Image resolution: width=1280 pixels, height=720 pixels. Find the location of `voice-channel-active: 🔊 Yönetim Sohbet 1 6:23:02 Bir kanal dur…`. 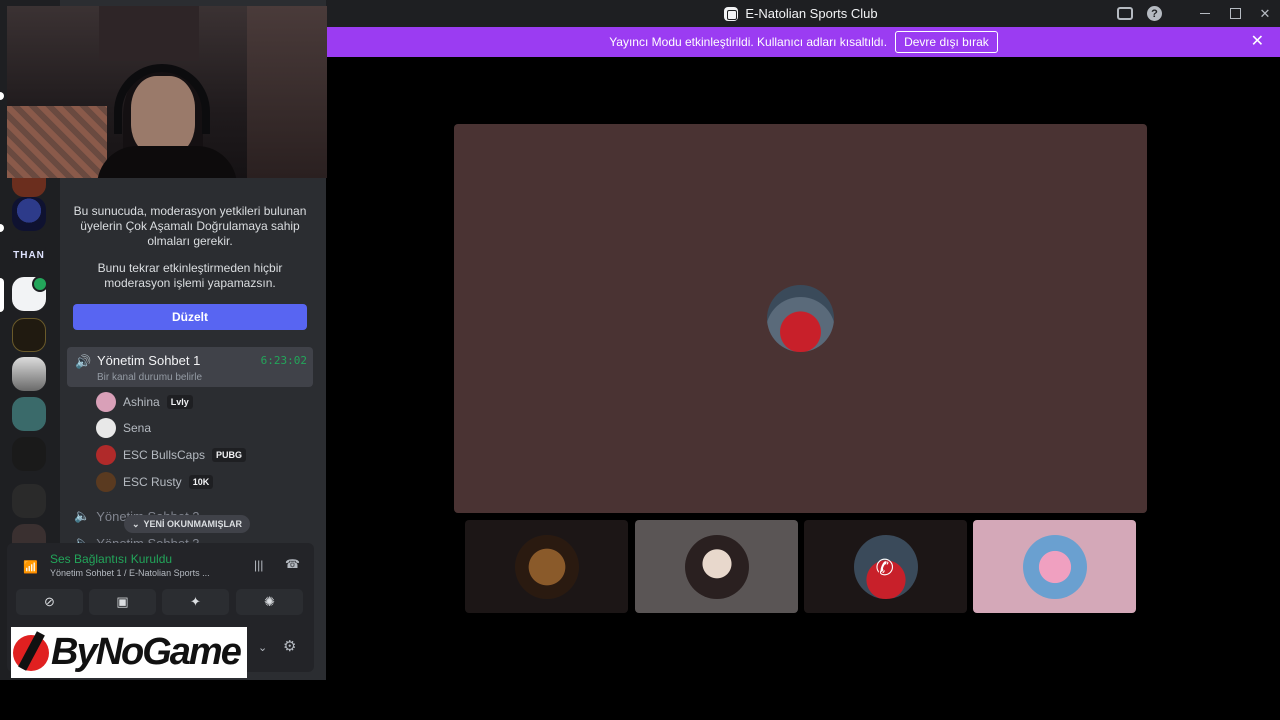

voice-channel-active: 🔊 Yönetim Sohbet 1 6:23:02 Bir kanal dur… is located at coordinates (190, 367).